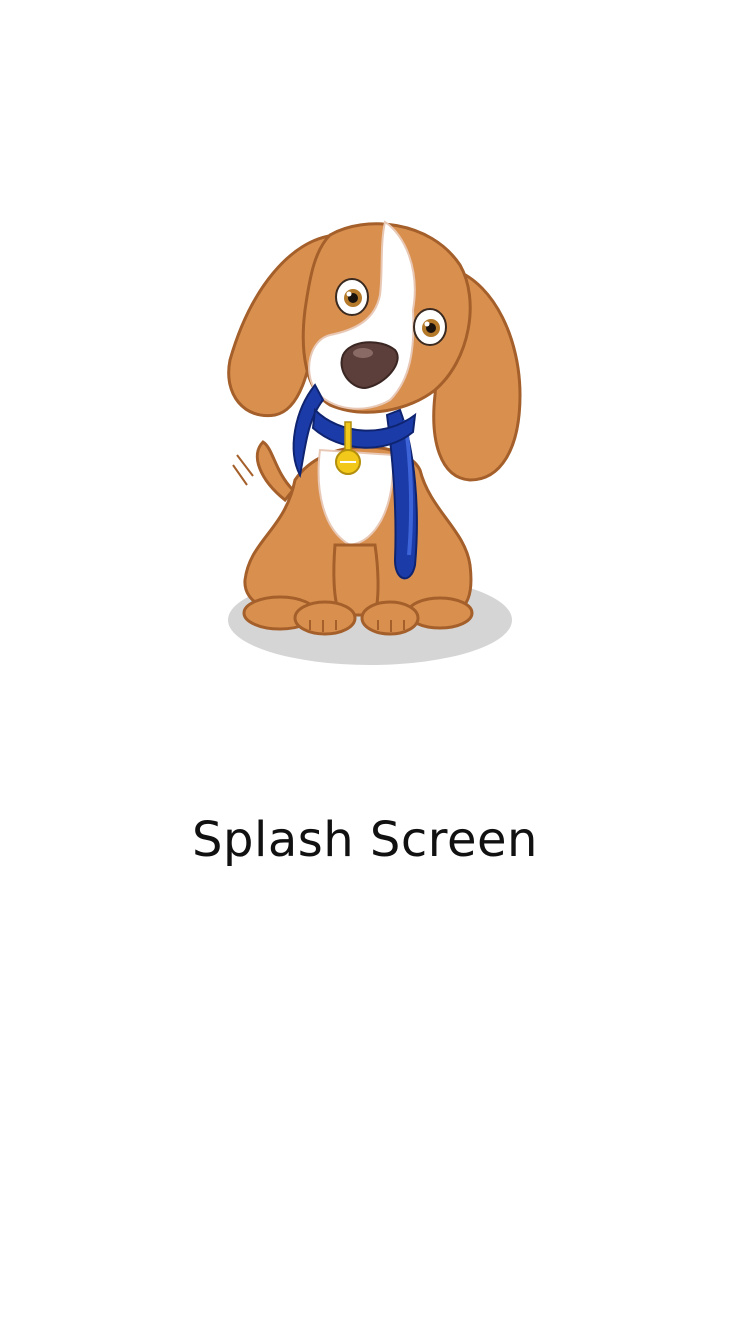 The width and height of the screenshot is (730, 1334). Describe the element at coordinates (352, 297) in the screenshot. I see `left-eye` at that location.